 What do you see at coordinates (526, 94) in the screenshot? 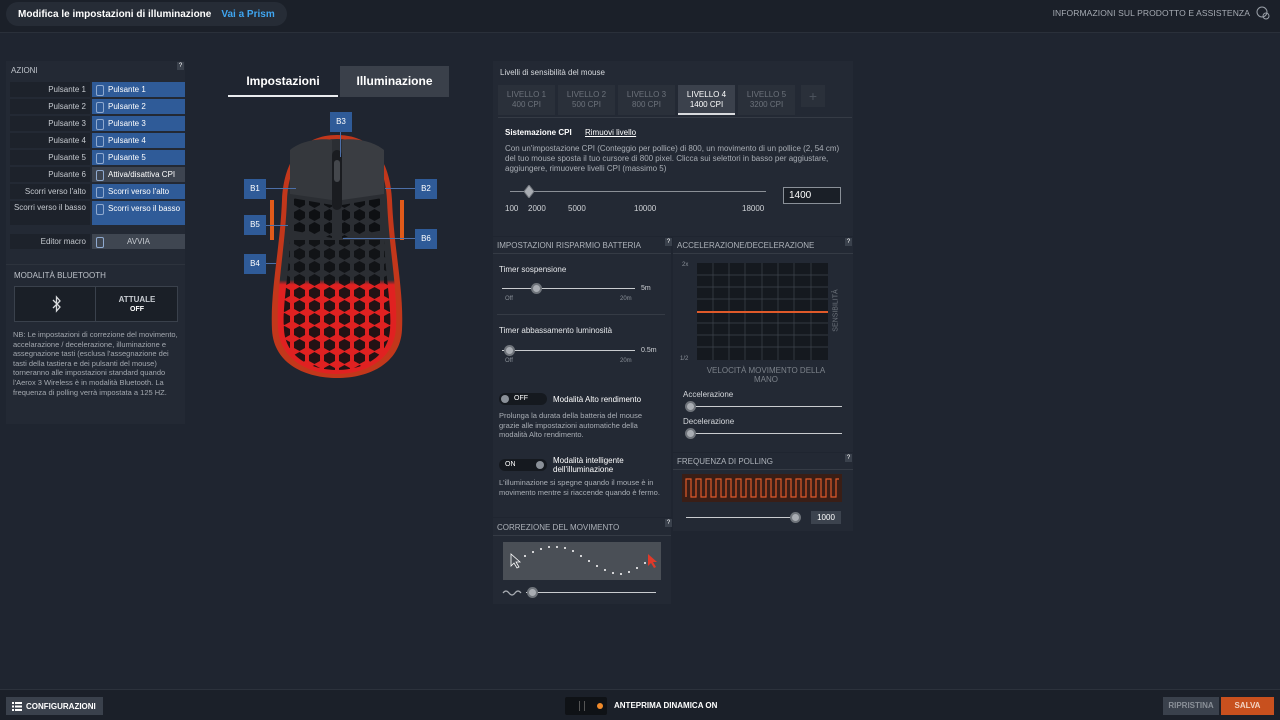
I see `cpi-level-name: LIVELLO 1` at bounding box center [526, 94].